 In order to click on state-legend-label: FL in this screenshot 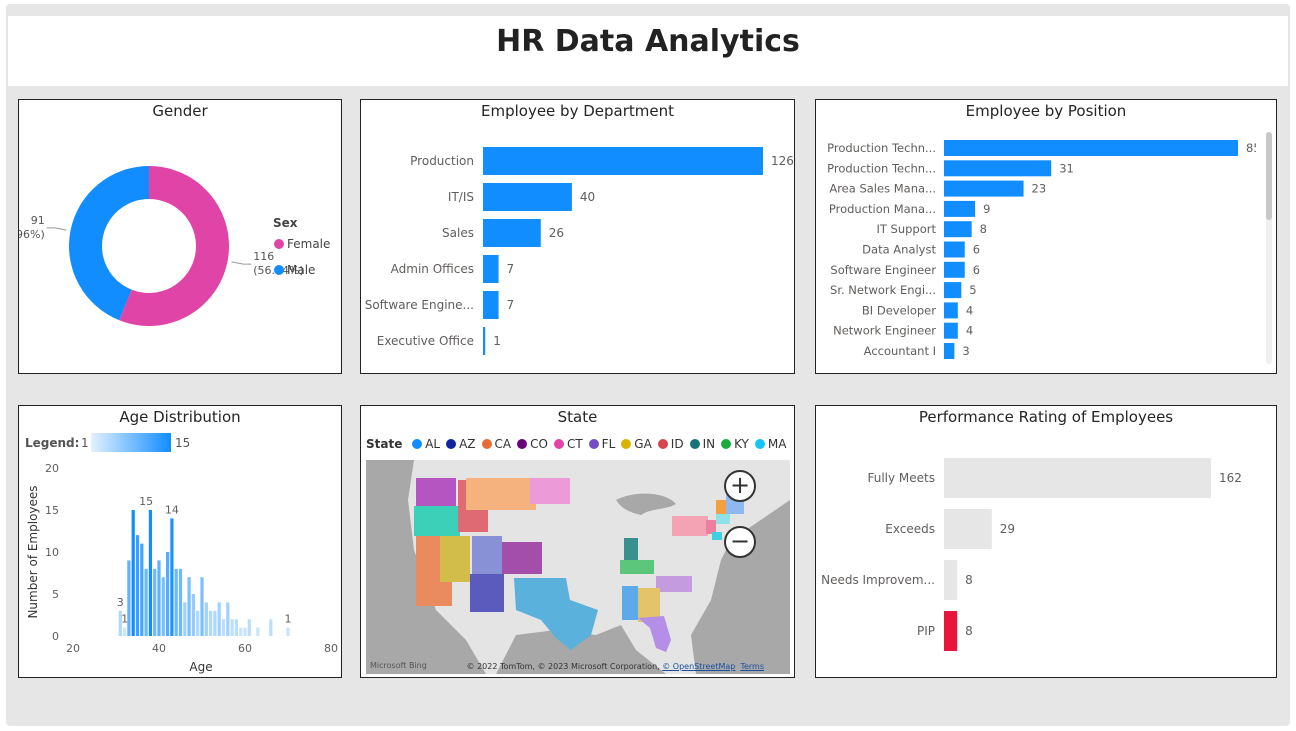, I will do `click(608, 444)`.